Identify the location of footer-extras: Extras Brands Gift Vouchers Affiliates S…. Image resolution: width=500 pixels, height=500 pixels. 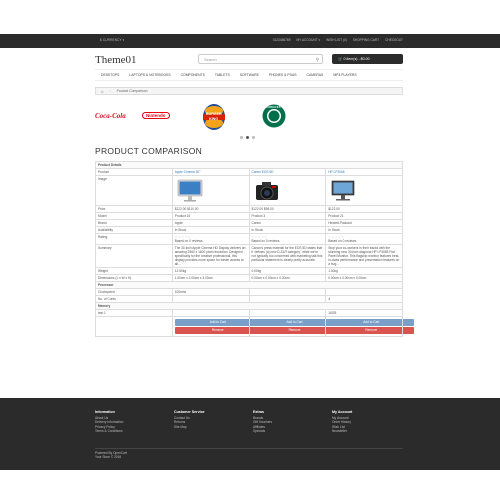
(262, 422).